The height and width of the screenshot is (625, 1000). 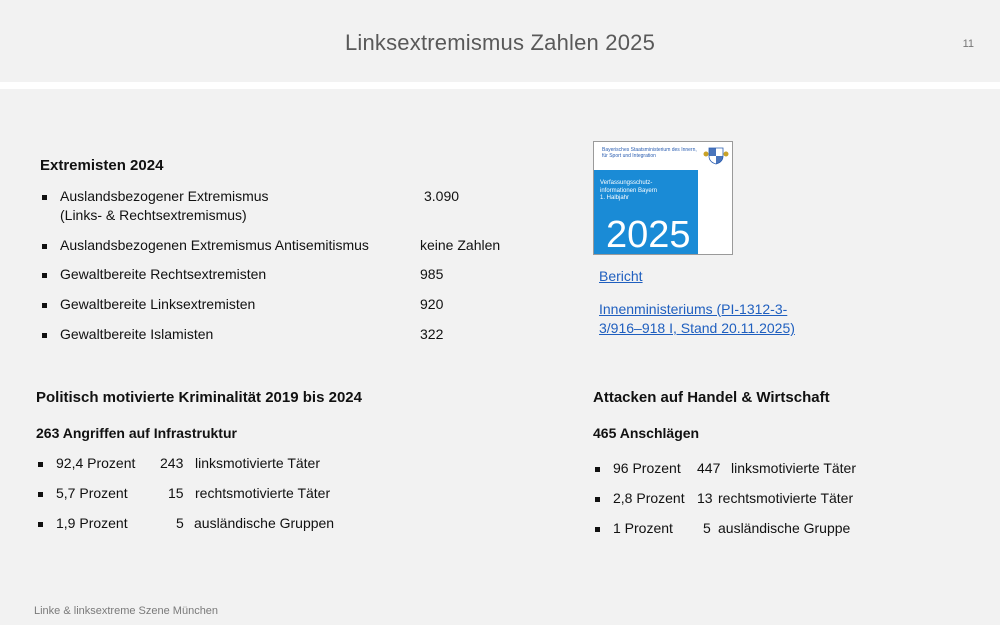 What do you see at coordinates (648, 235) in the screenshot?
I see `cover-year: 2025` at bounding box center [648, 235].